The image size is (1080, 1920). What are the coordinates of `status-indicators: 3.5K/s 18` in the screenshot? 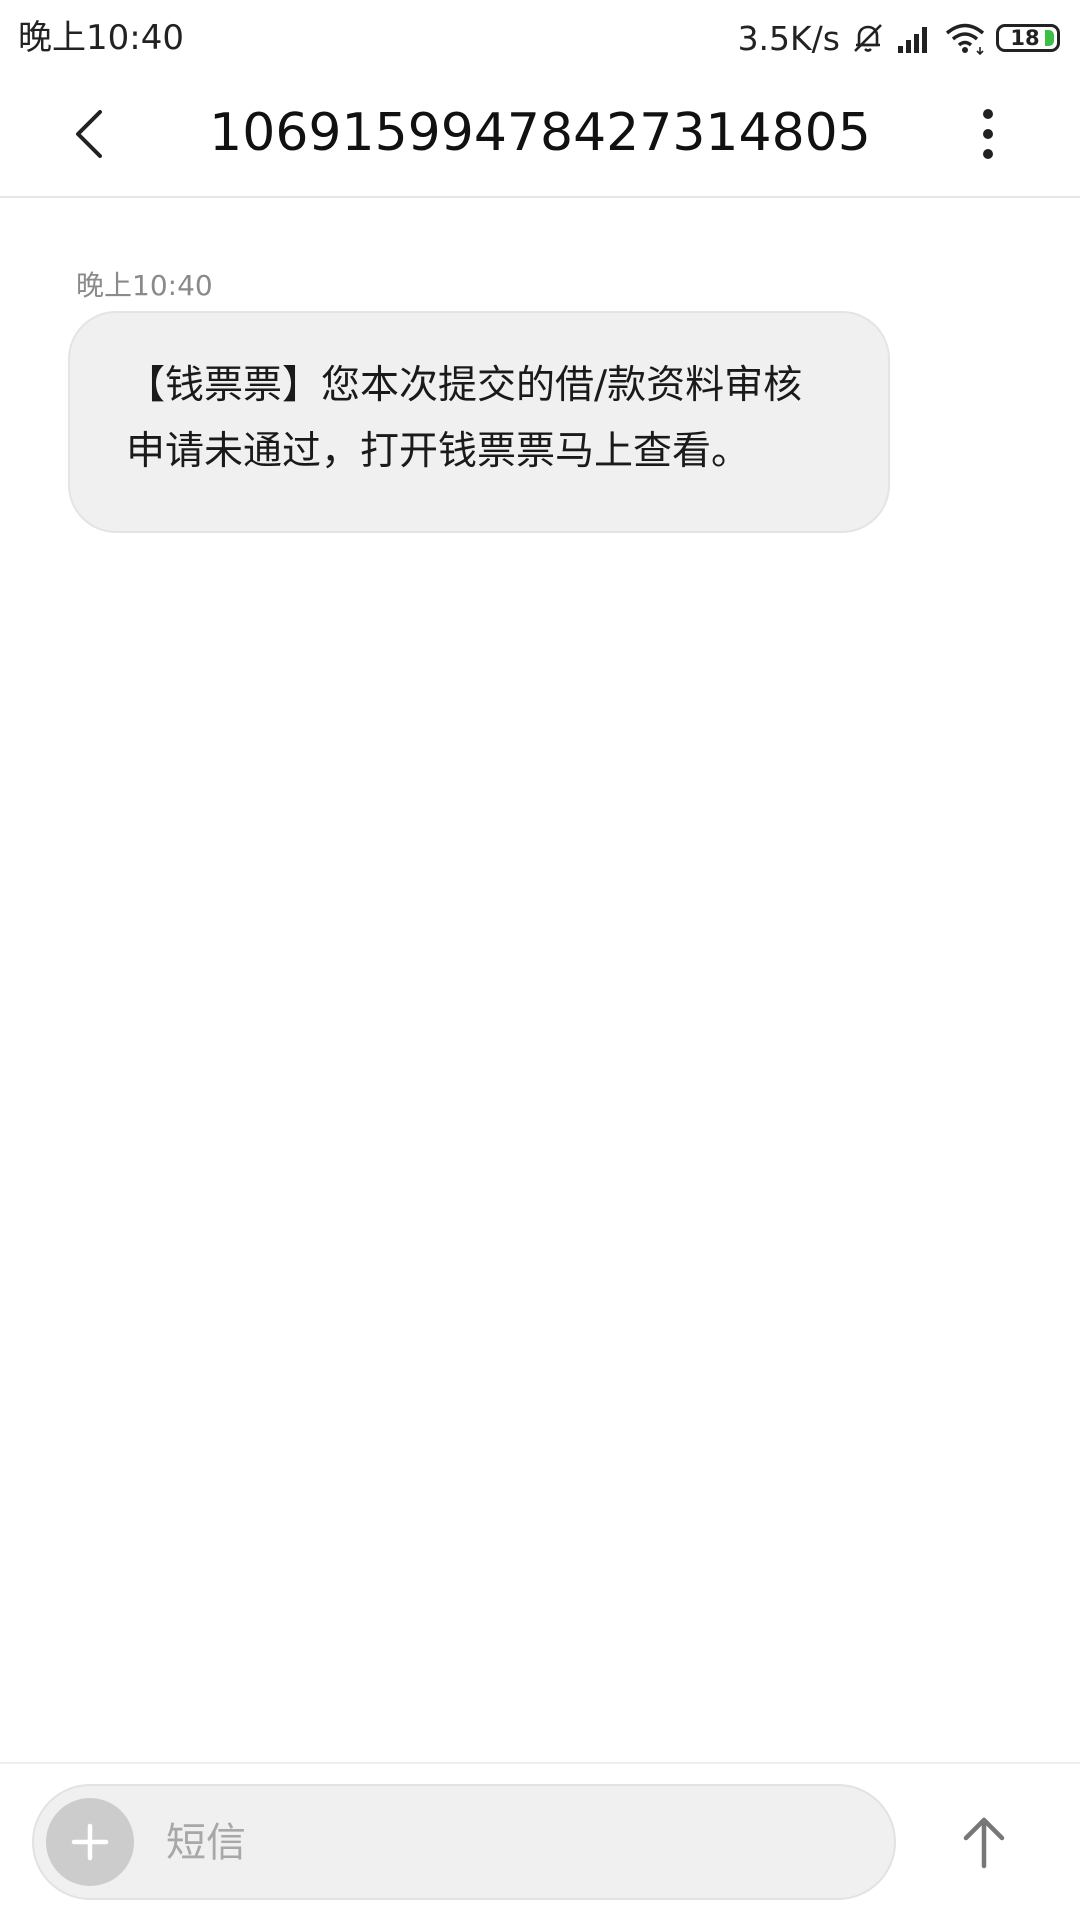 It's located at (899, 38).